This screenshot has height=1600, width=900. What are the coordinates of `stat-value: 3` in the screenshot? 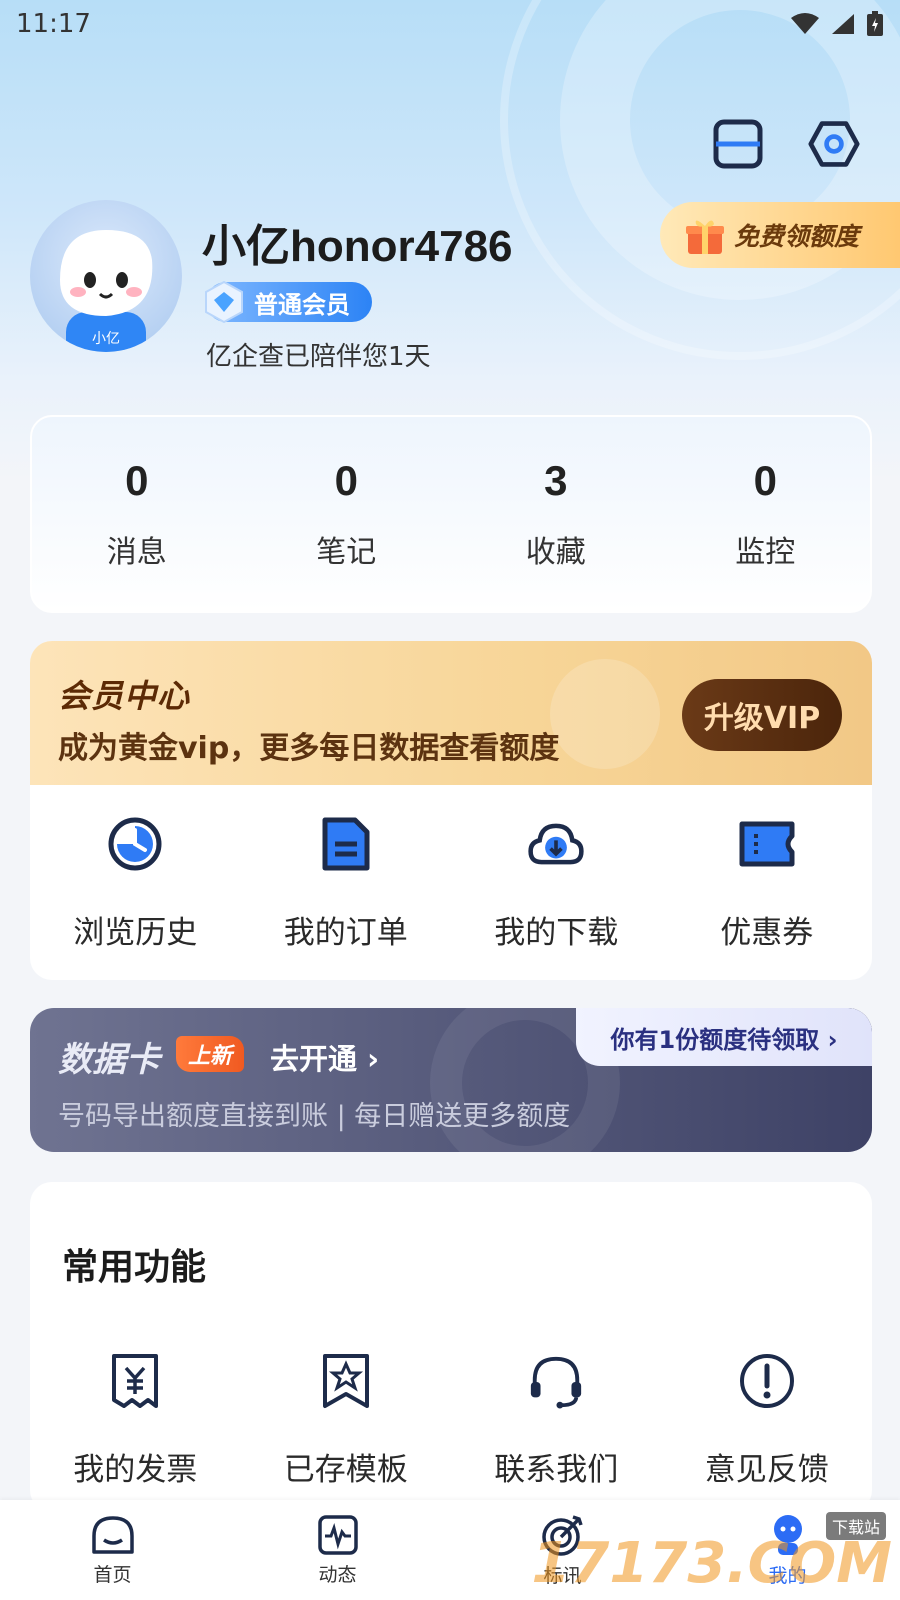 It's located at (556, 480).